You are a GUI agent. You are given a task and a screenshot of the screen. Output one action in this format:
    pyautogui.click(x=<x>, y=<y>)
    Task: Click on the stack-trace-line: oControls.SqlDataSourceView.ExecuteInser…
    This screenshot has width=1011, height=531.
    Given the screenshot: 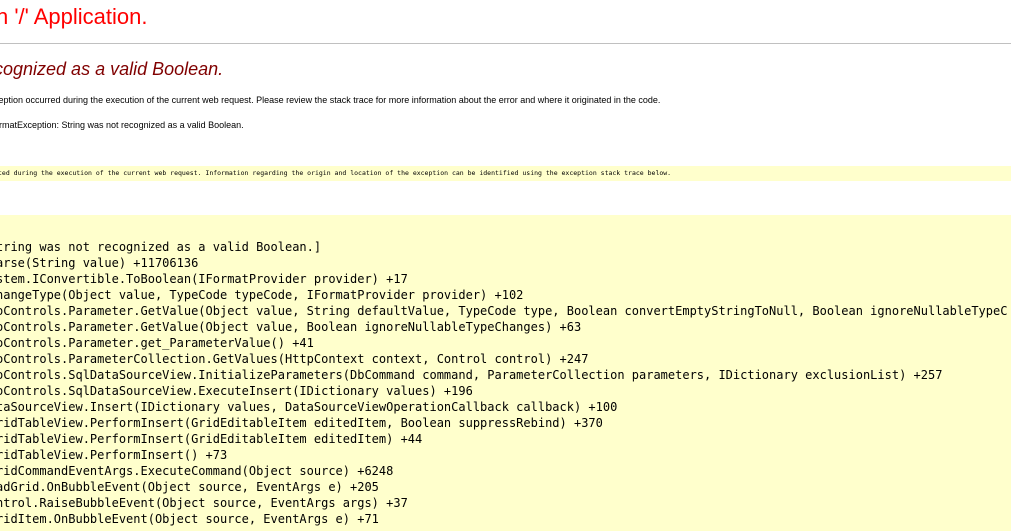 What is the action you would take?
    pyautogui.click(x=236, y=391)
    